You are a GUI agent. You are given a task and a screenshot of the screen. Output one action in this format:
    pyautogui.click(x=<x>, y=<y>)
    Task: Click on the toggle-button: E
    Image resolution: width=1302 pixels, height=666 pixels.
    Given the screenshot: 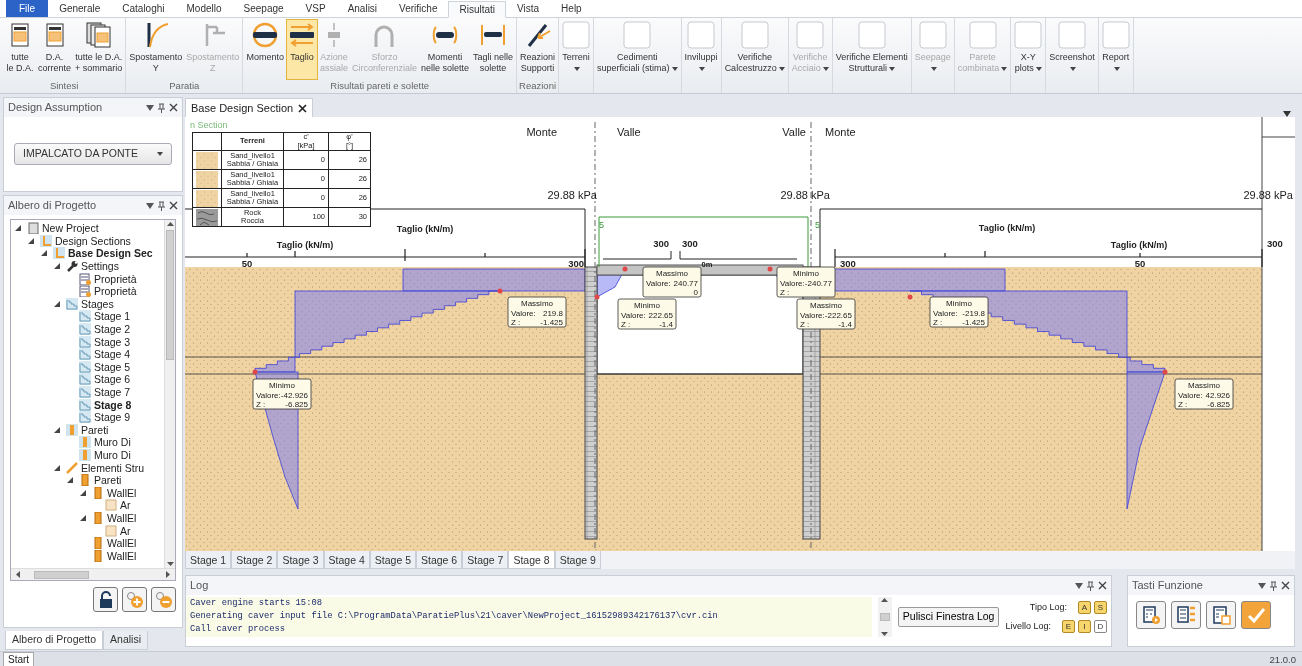 What is the action you would take?
    pyautogui.click(x=1068, y=627)
    